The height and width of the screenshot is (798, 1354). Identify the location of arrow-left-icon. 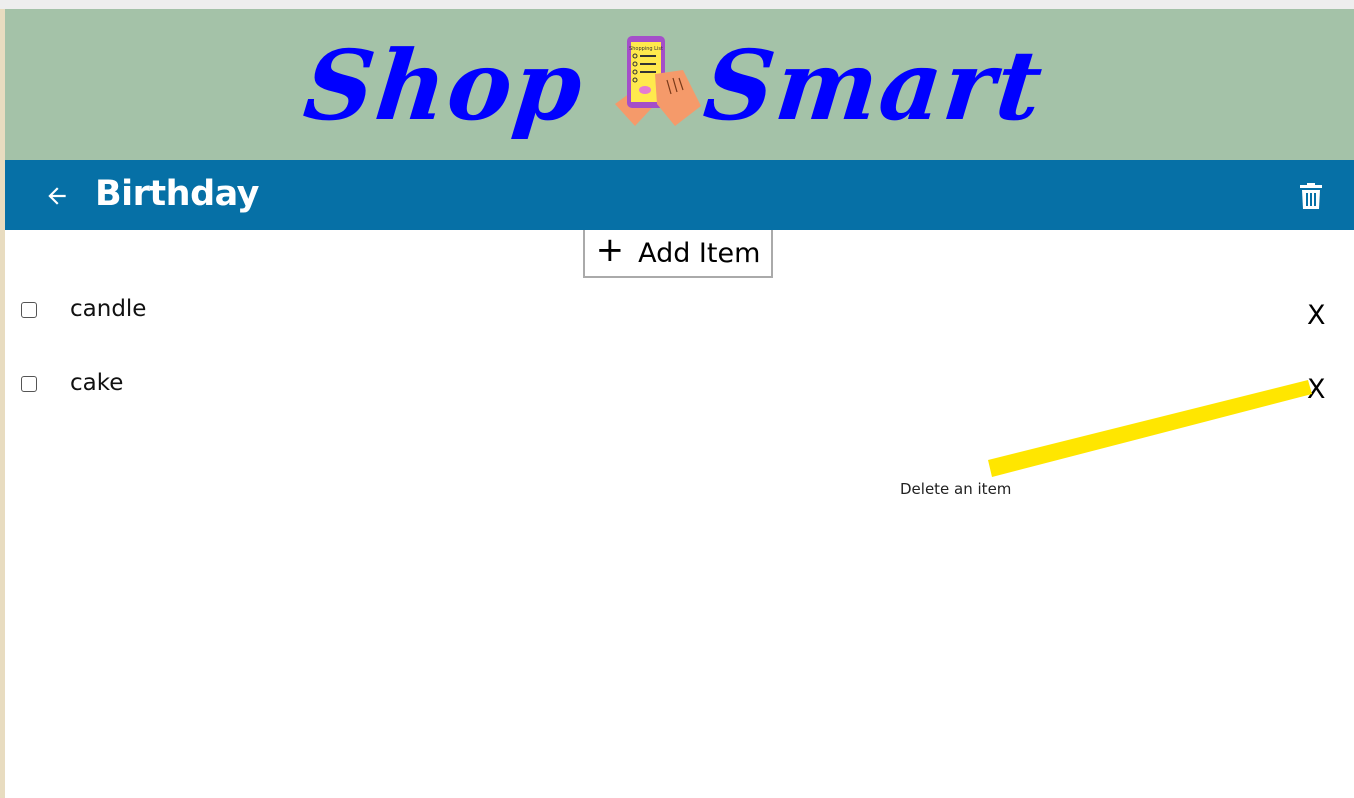
(57, 196).